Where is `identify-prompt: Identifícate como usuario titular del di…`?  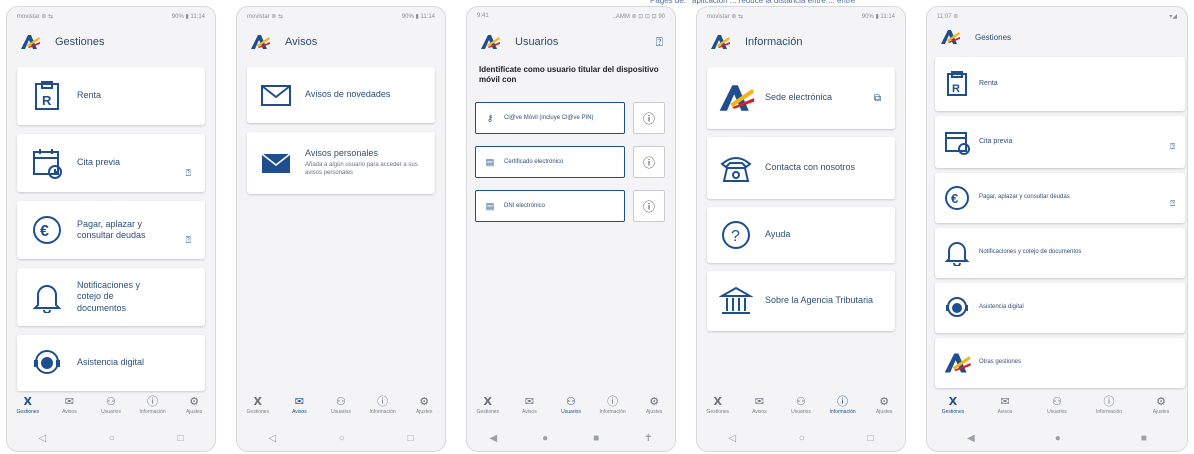 identify-prompt: Identifícate como usuario titular del di… is located at coordinates (569, 75).